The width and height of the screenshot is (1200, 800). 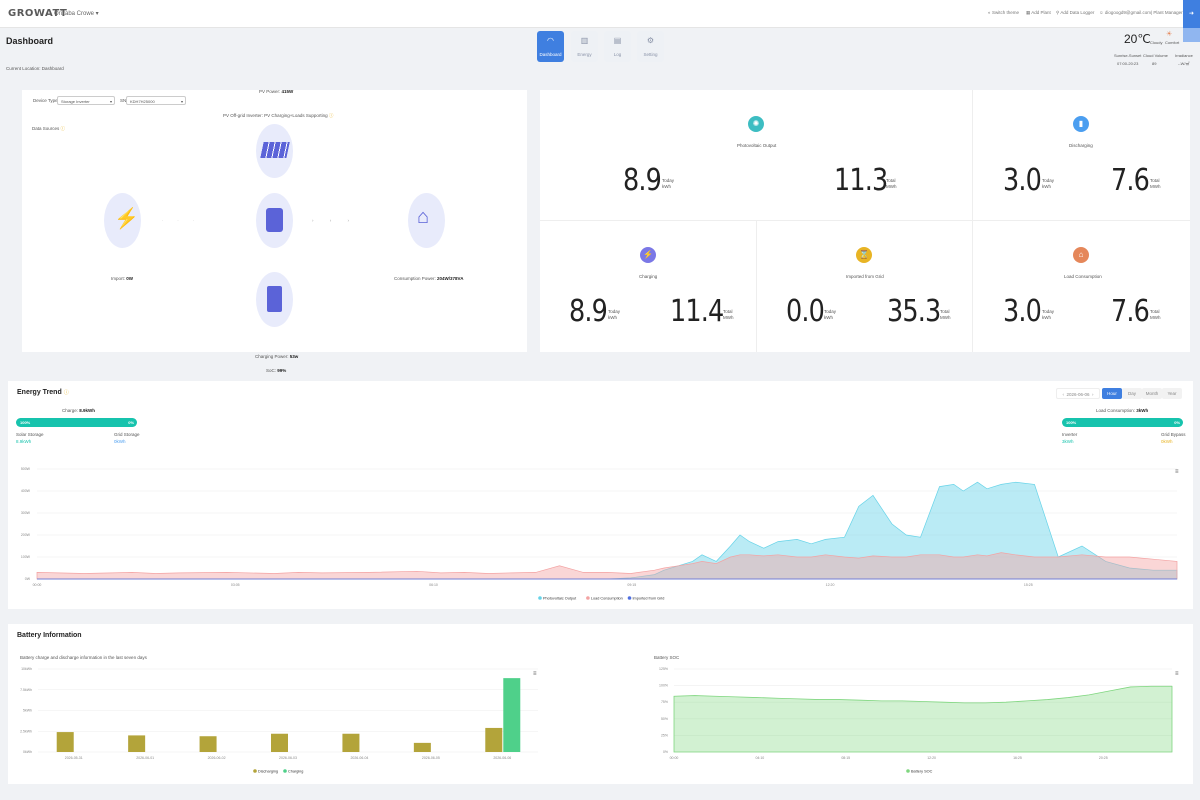 What do you see at coordinates (674, 758) in the screenshot?
I see `soc-x-tick: 00:00` at bounding box center [674, 758].